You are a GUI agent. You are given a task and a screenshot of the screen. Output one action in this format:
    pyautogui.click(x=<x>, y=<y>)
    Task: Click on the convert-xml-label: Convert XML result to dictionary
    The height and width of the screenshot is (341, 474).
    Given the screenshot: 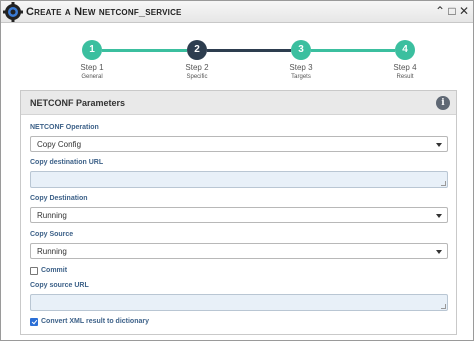 What is the action you would take?
    pyautogui.click(x=95, y=321)
    